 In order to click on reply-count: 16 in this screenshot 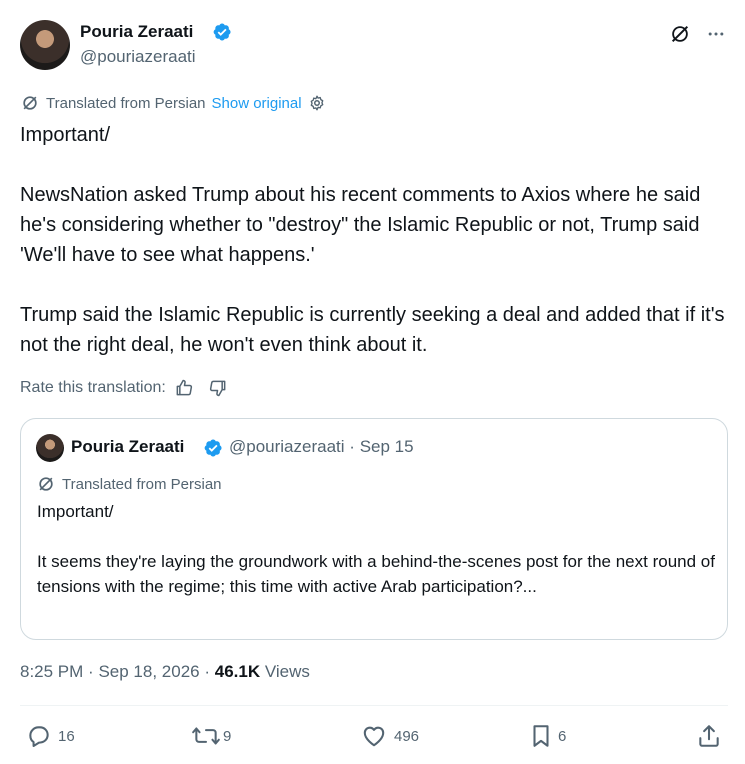, I will do `click(66, 736)`.